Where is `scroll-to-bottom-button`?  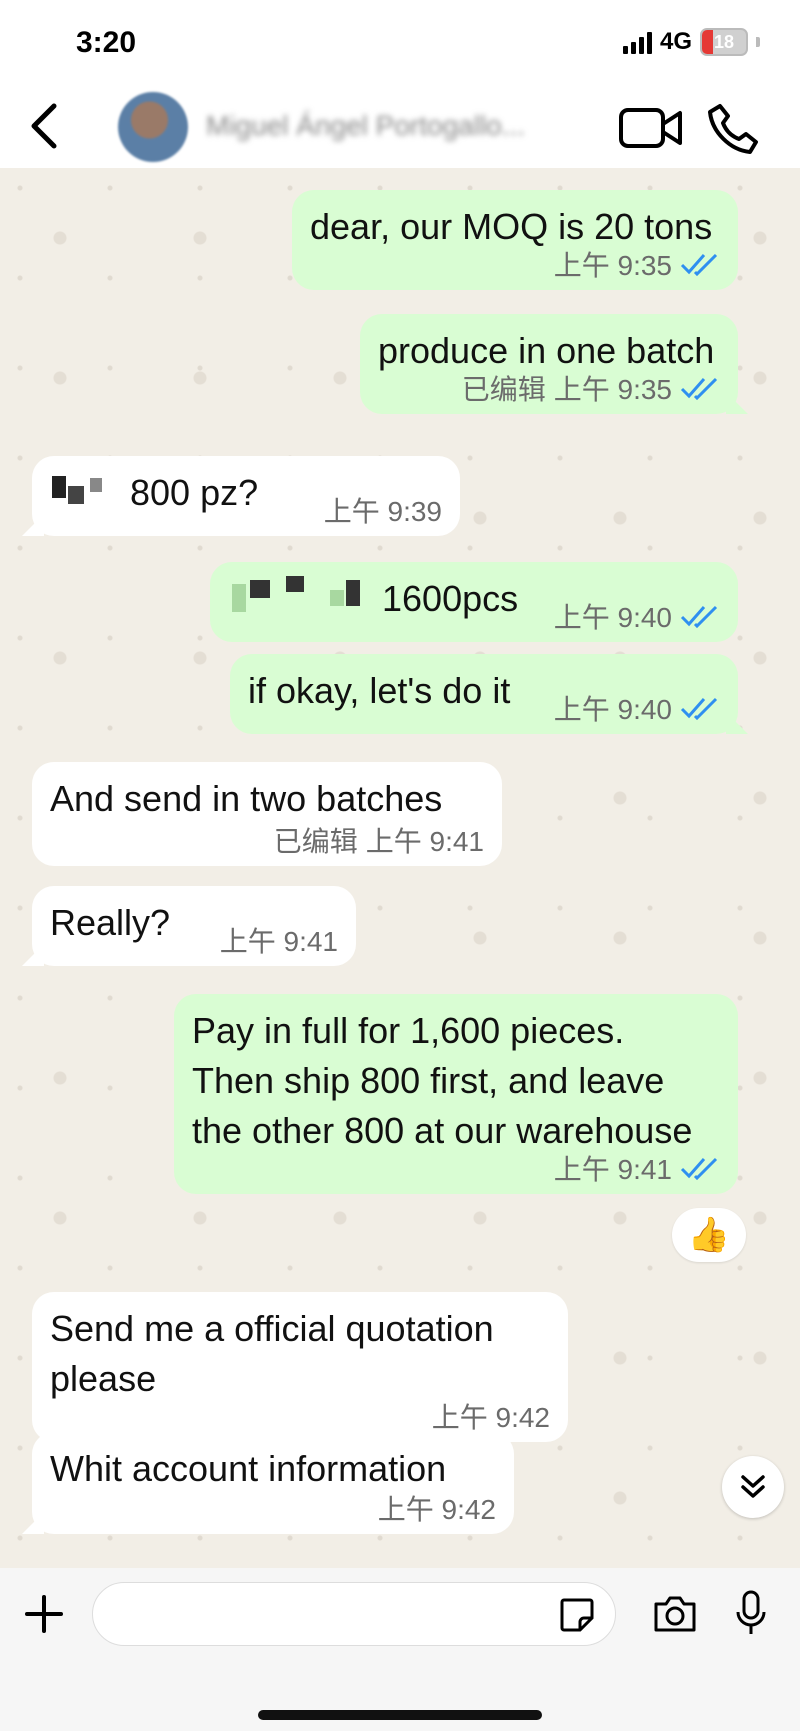 scroll-to-bottom-button is located at coordinates (753, 1487).